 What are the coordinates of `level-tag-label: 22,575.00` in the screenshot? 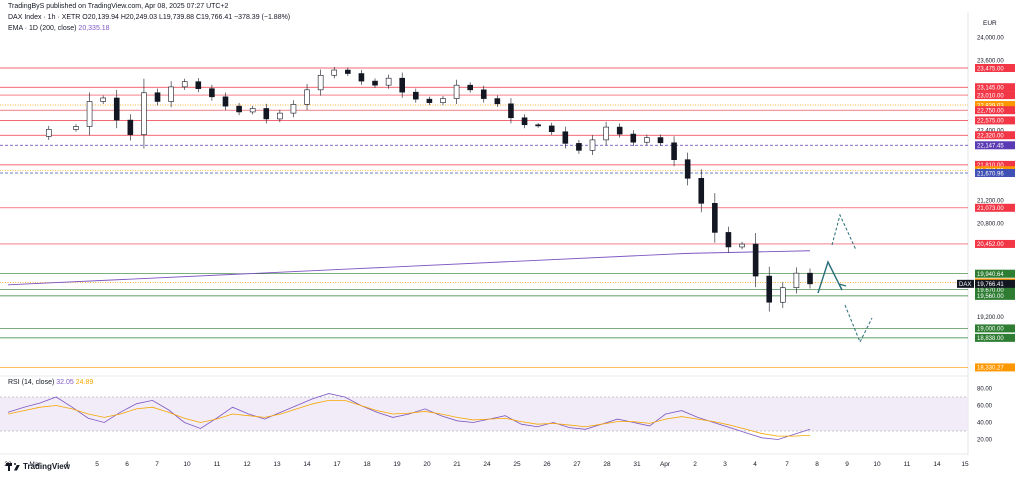 It's located at (990, 122).